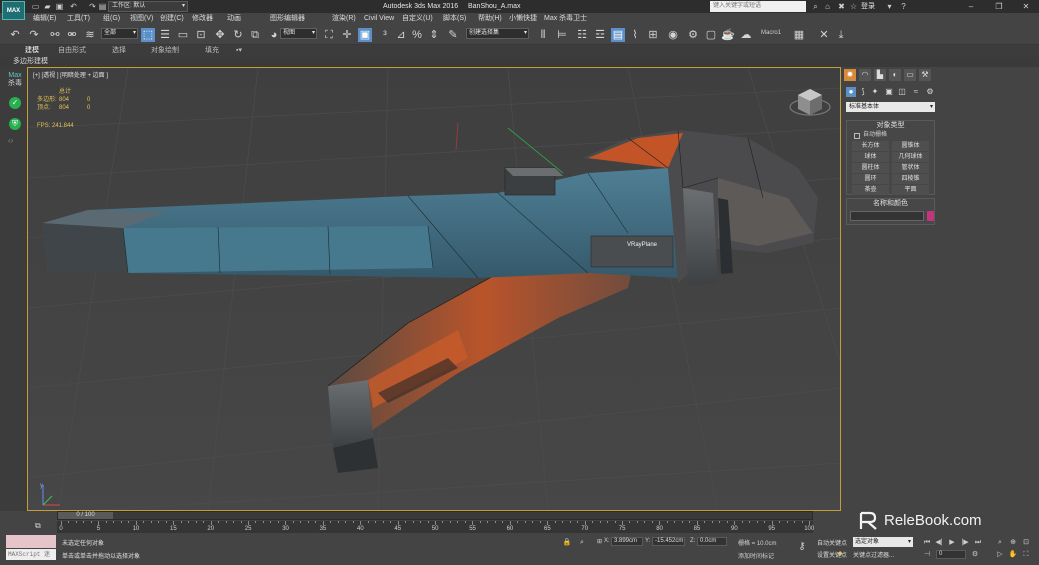 The image size is (1039, 565). Describe the element at coordinates (746, 35) in the screenshot. I see `render-iterative-icon: ☁` at that location.